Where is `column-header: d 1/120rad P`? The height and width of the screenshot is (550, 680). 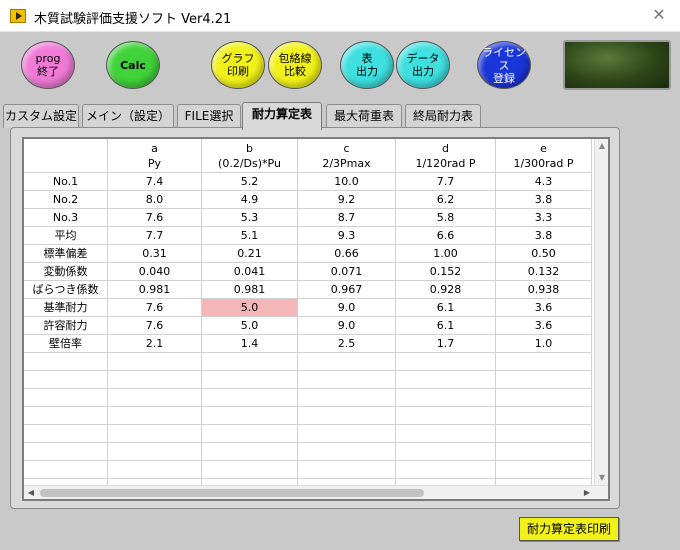
column-header: d 1/120rad P is located at coordinates (446, 156).